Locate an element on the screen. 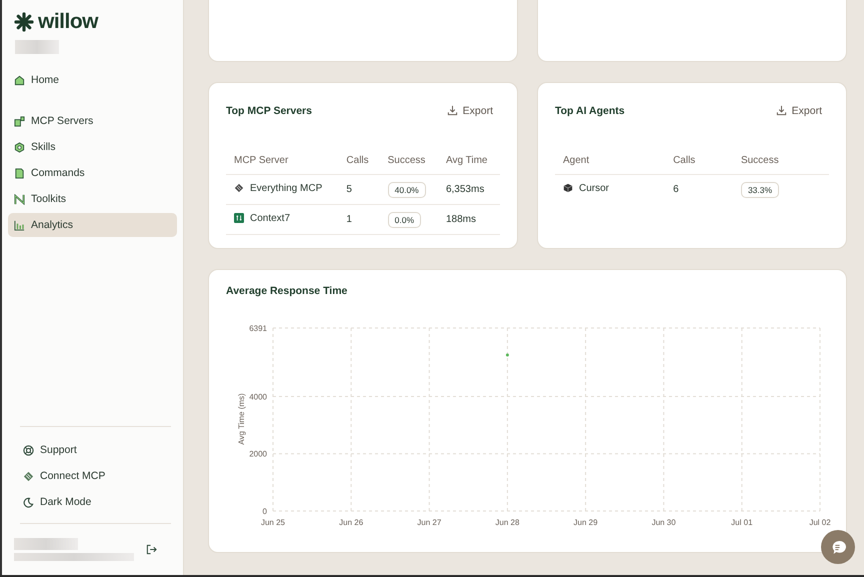  footer-link: Connect MCP is located at coordinates (92, 476).